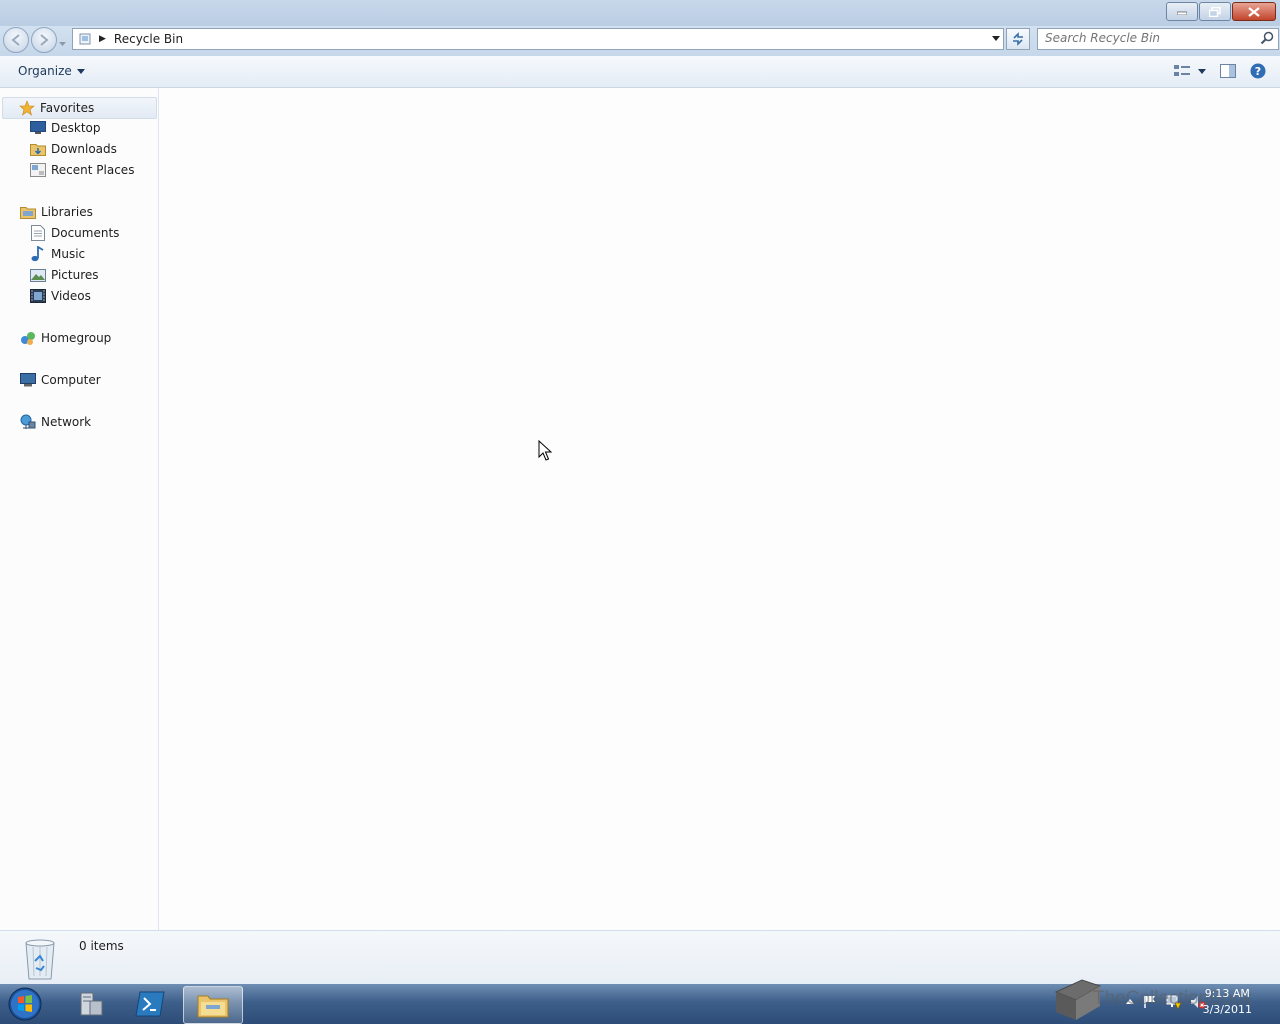 This screenshot has width=1280, height=1024. What do you see at coordinates (45, 71) in the screenshot?
I see `organize-label: Organize` at bounding box center [45, 71].